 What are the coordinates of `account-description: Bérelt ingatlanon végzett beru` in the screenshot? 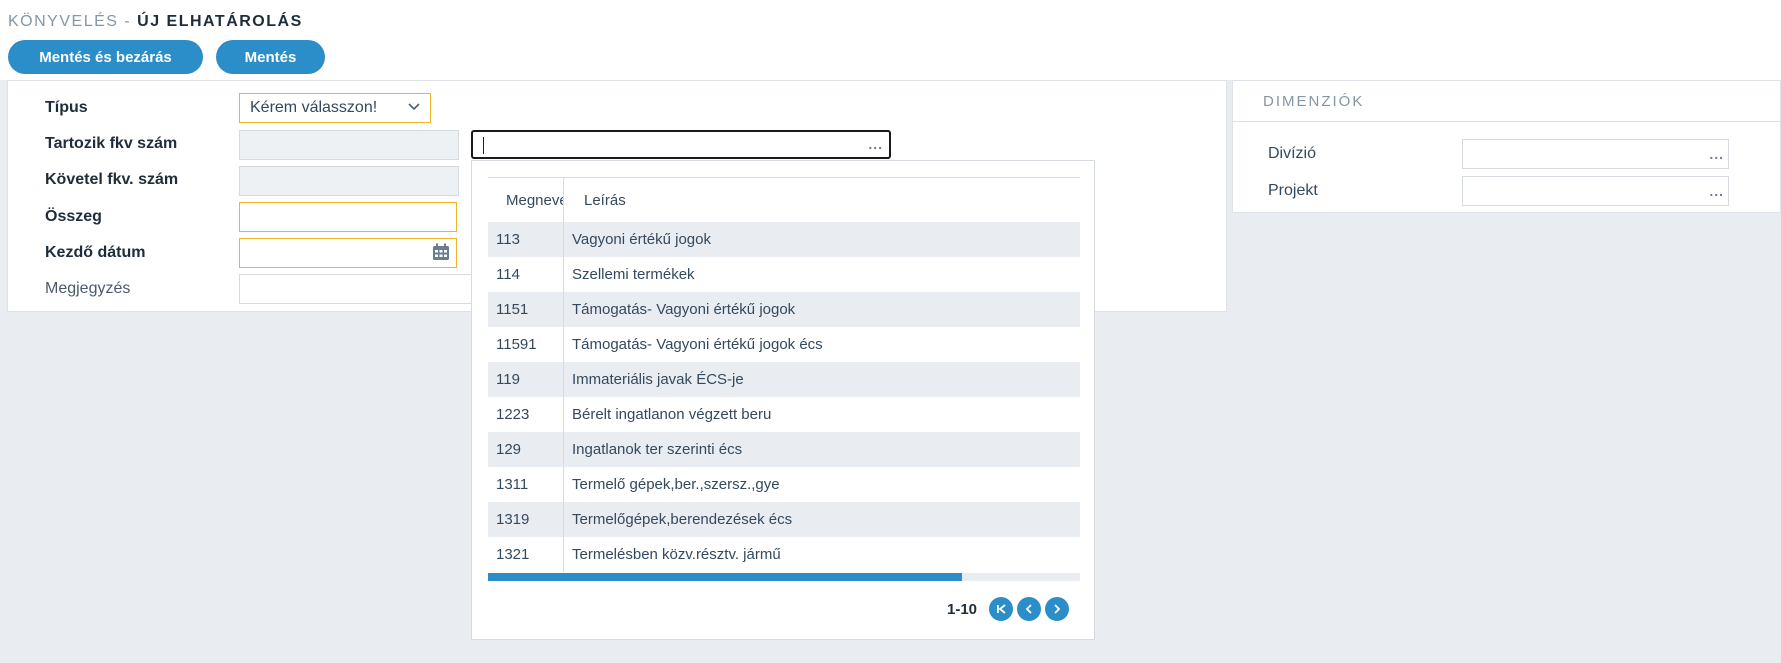 It's located at (672, 414).